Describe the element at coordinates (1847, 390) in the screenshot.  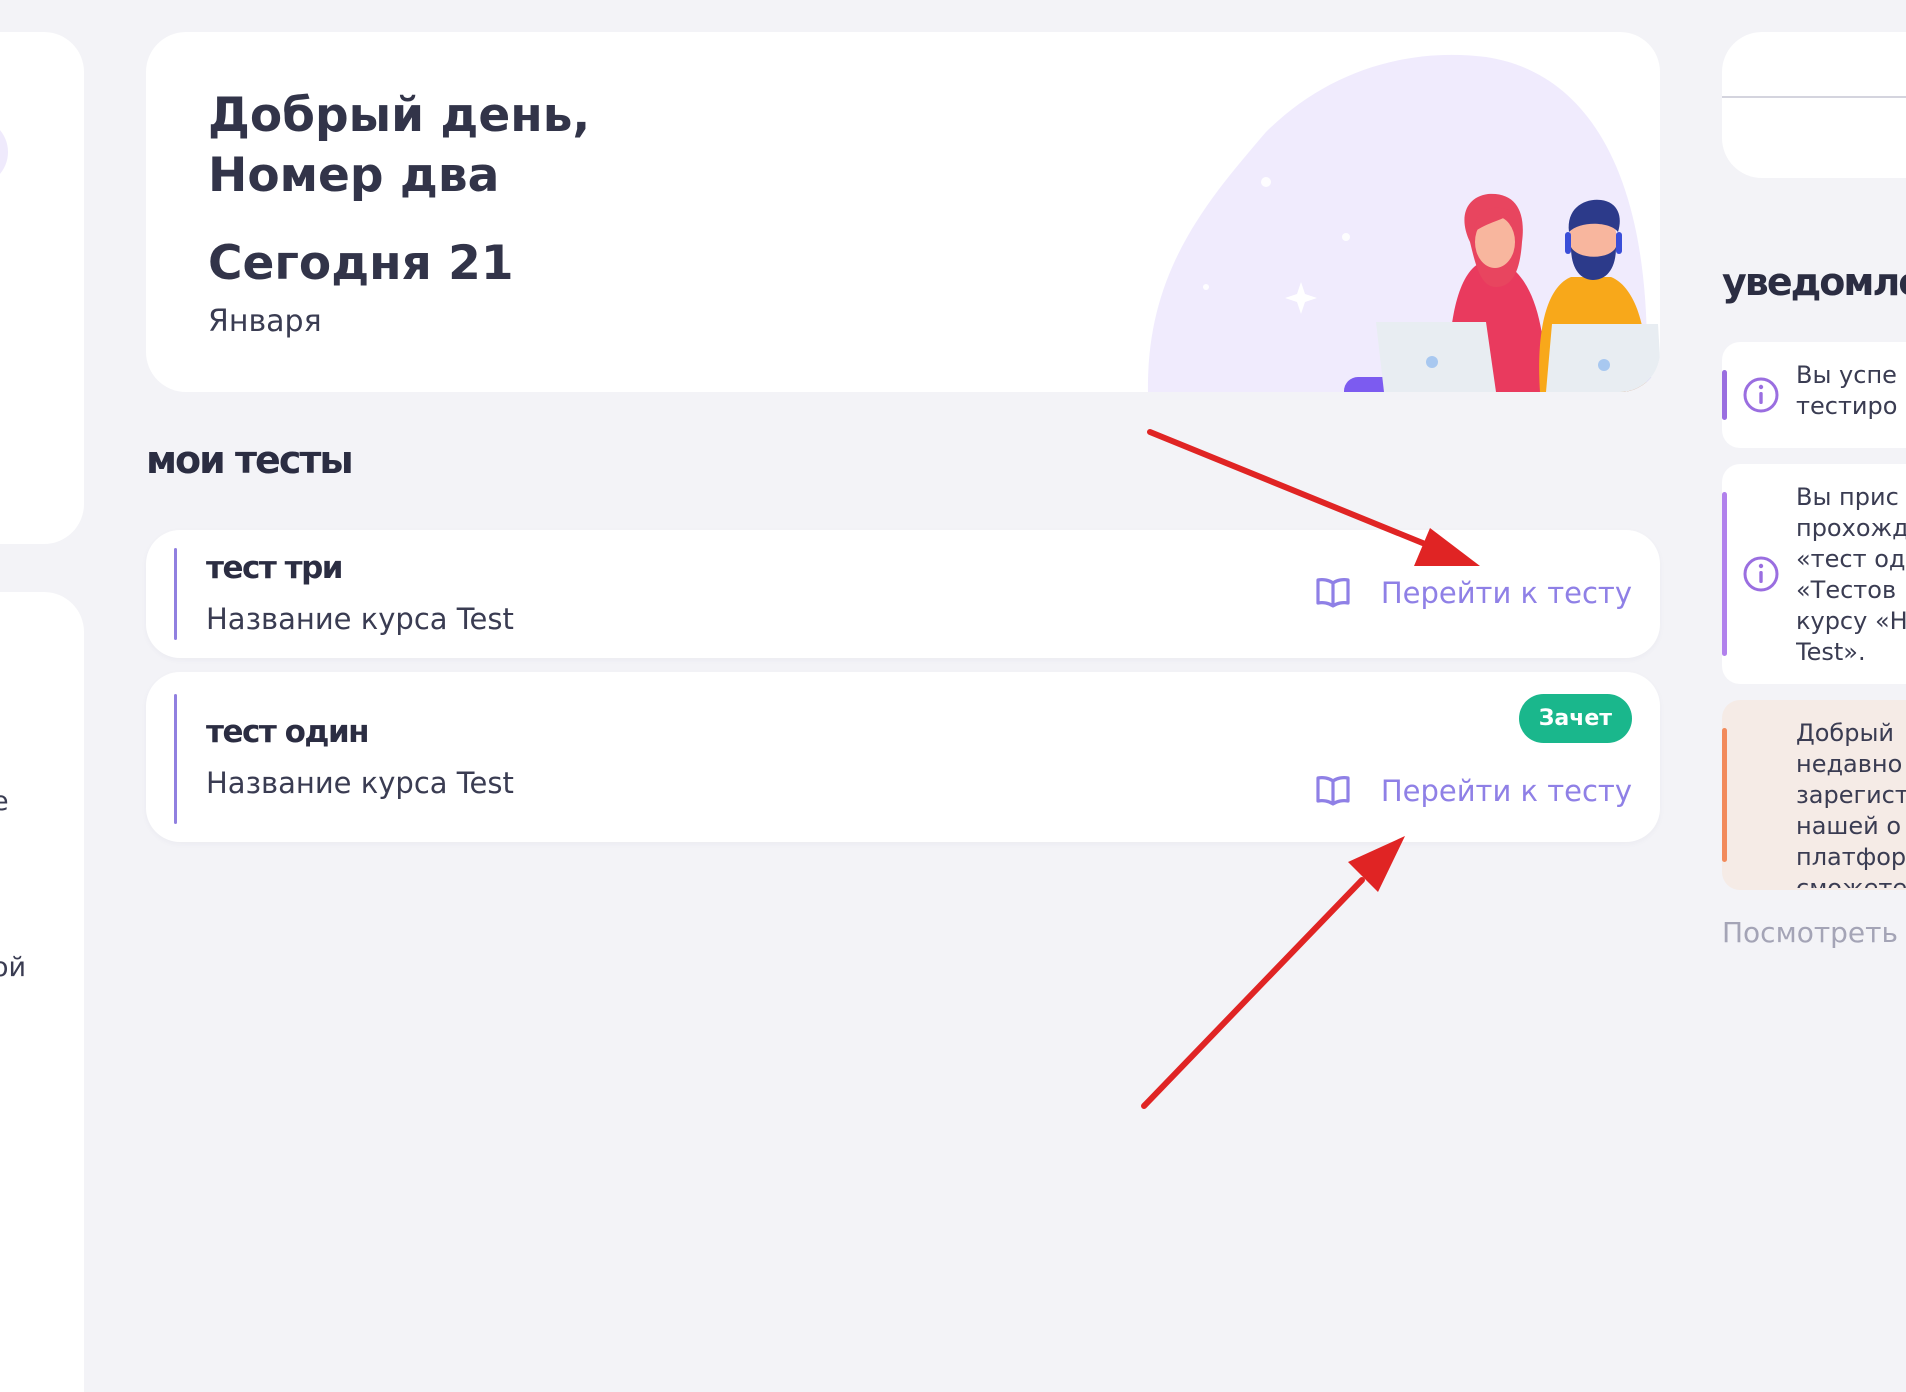
I see `notification-text: Вы успе тестиро` at that location.